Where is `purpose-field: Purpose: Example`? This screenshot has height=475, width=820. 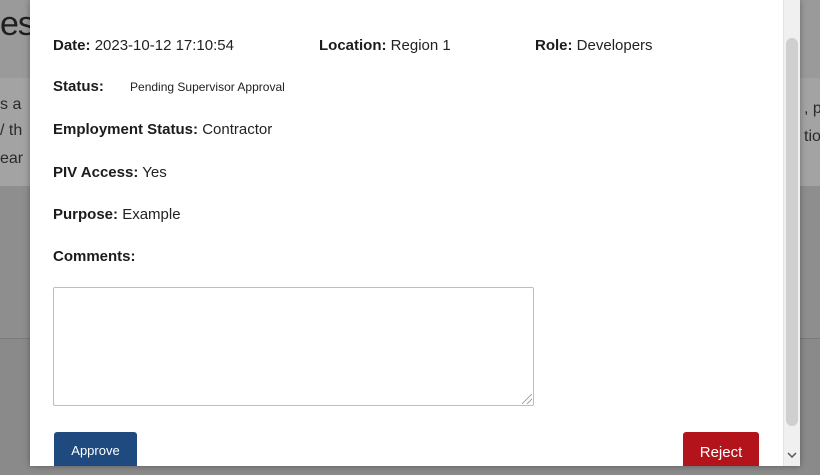
purpose-field: Purpose: Example is located at coordinates (117, 214).